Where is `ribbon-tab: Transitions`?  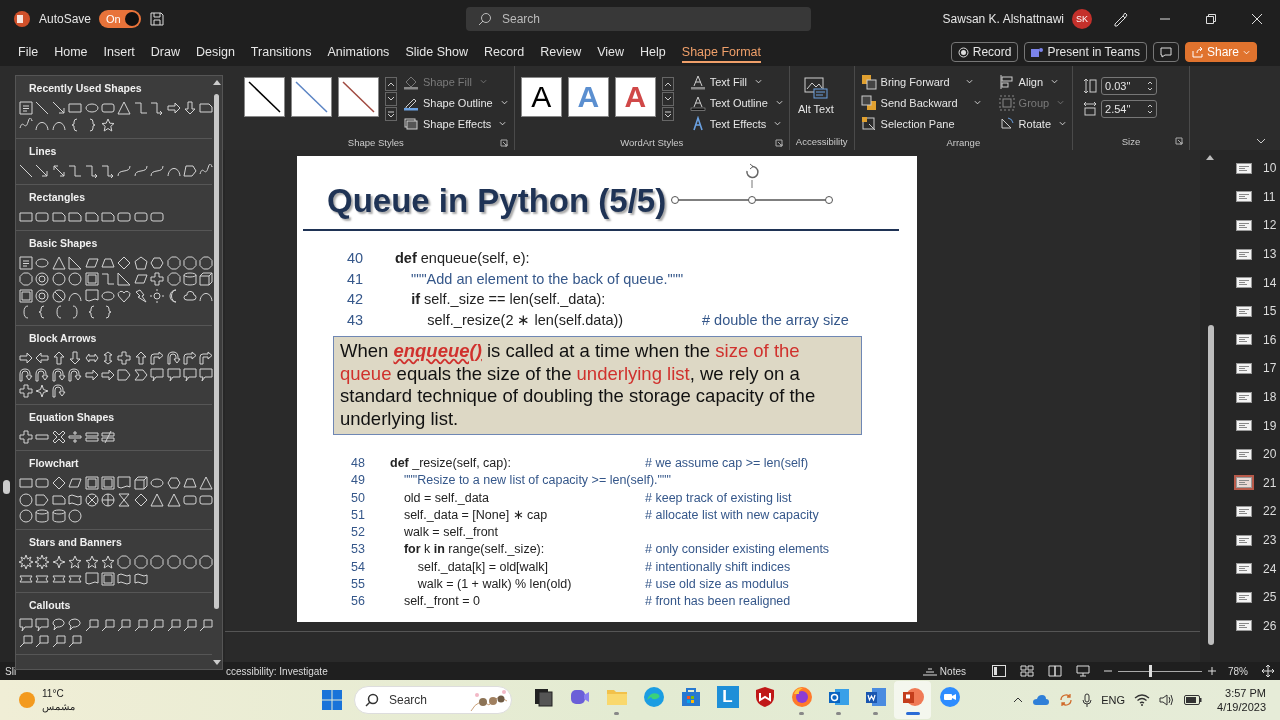
ribbon-tab: Transitions is located at coordinates (281, 52).